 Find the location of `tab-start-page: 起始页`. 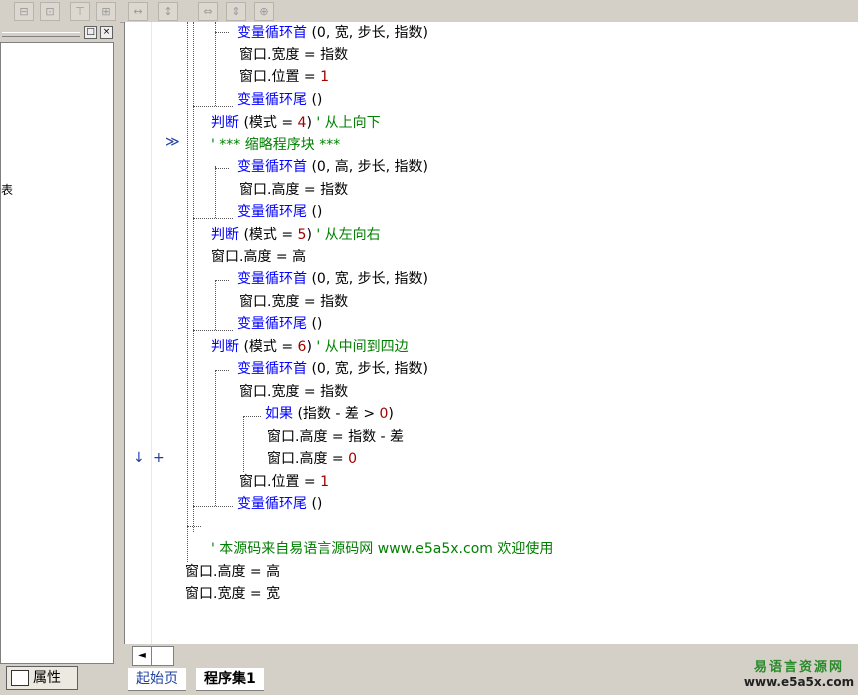

tab-start-page: 起始页 is located at coordinates (157, 679).